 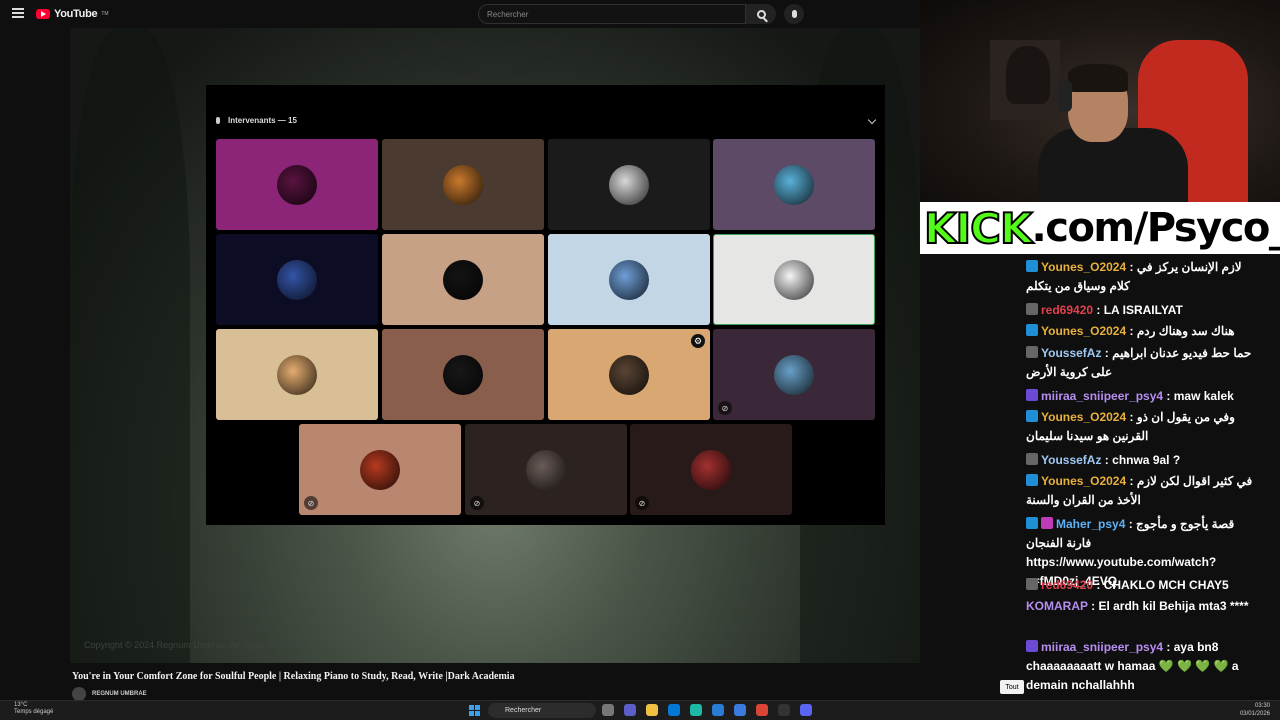 I want to click on headphones-icon, so click(x=1065, y=96).